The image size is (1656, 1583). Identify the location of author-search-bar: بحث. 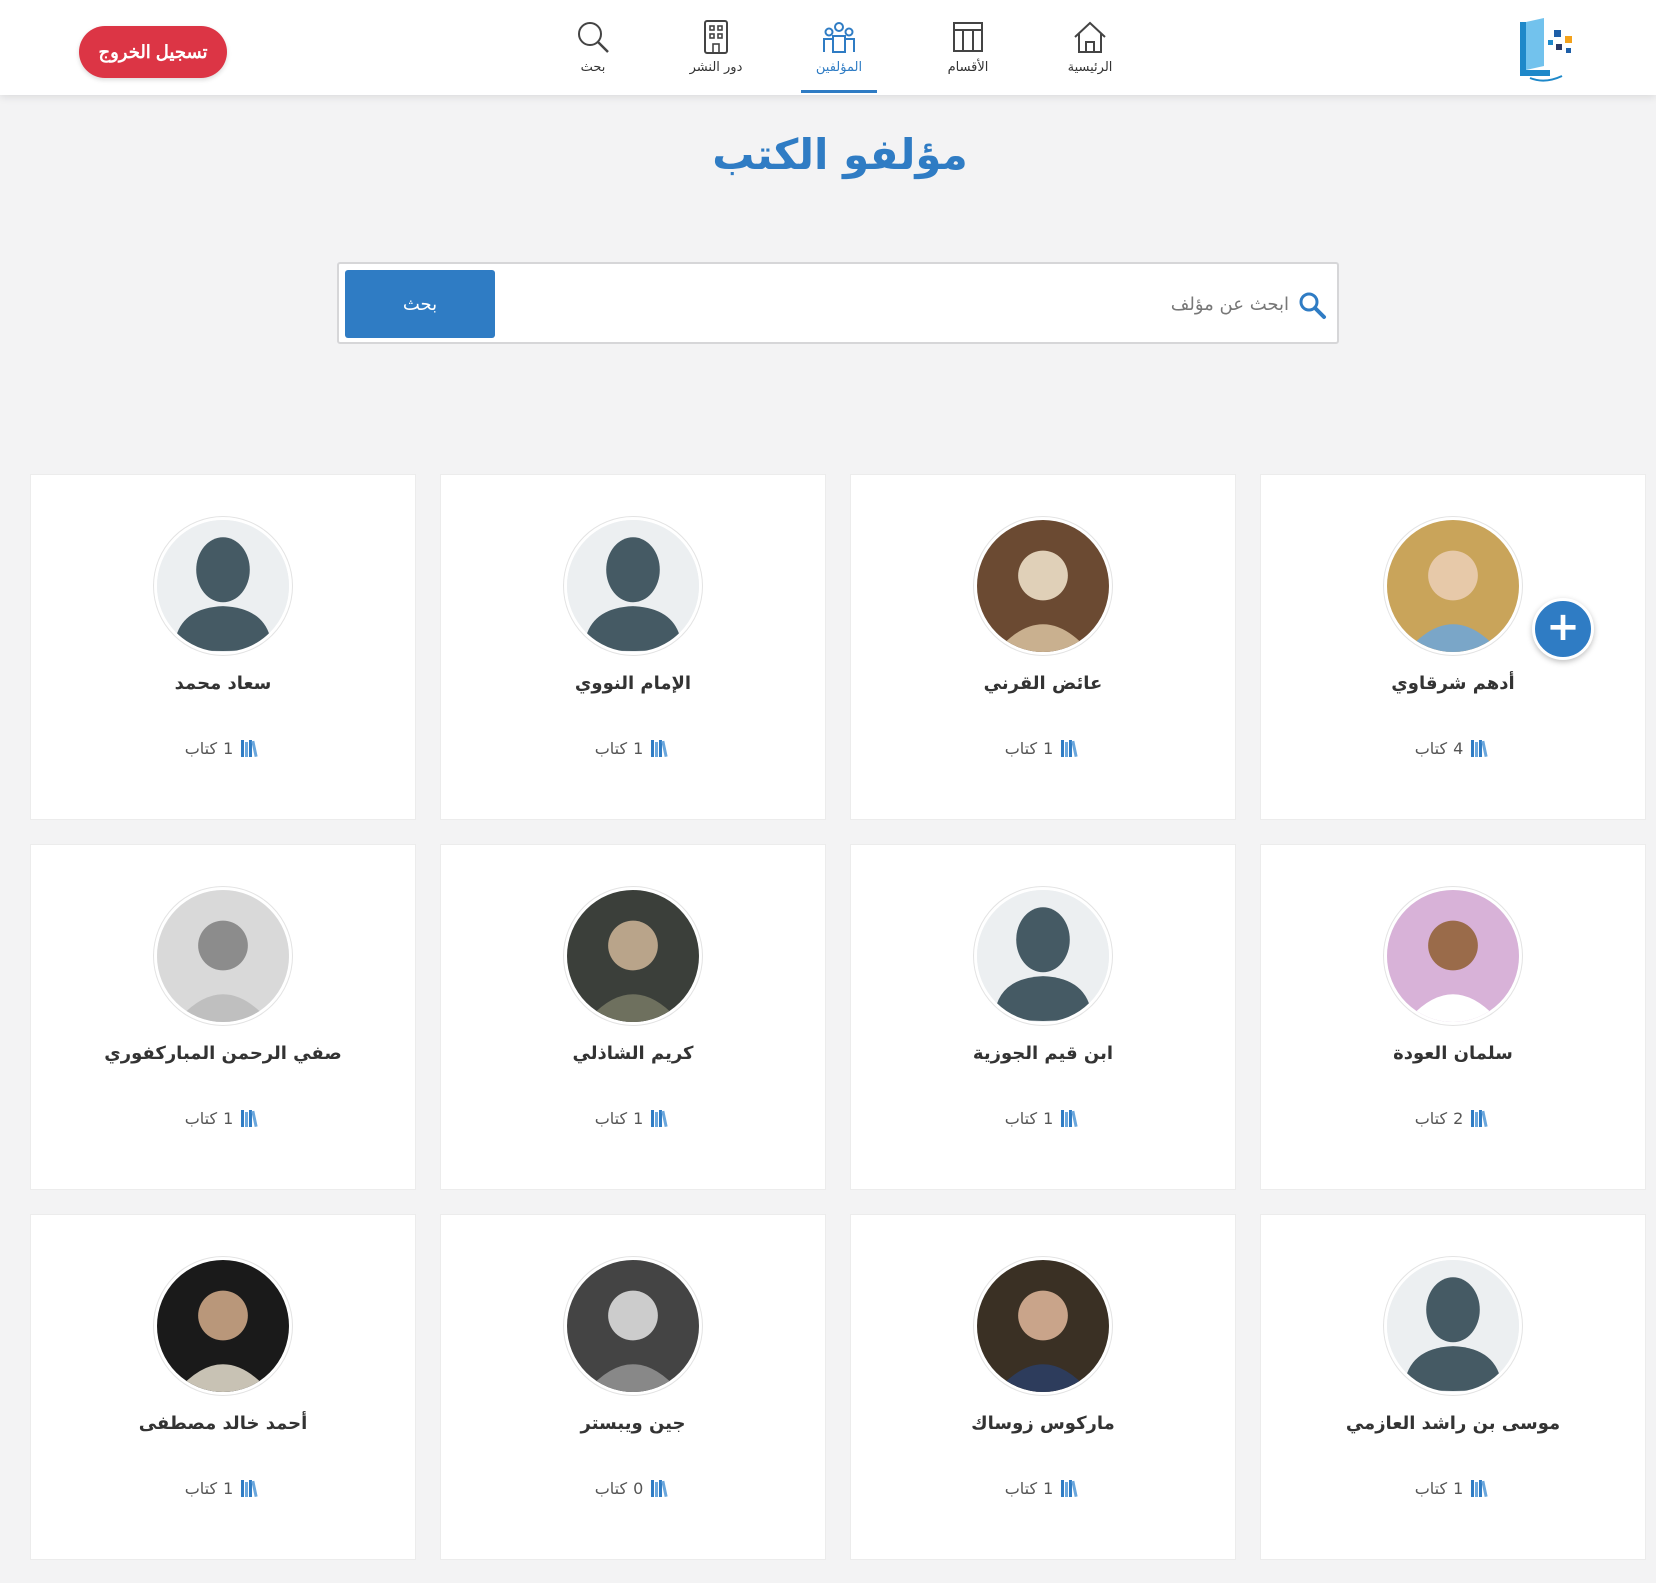
(838, 303).